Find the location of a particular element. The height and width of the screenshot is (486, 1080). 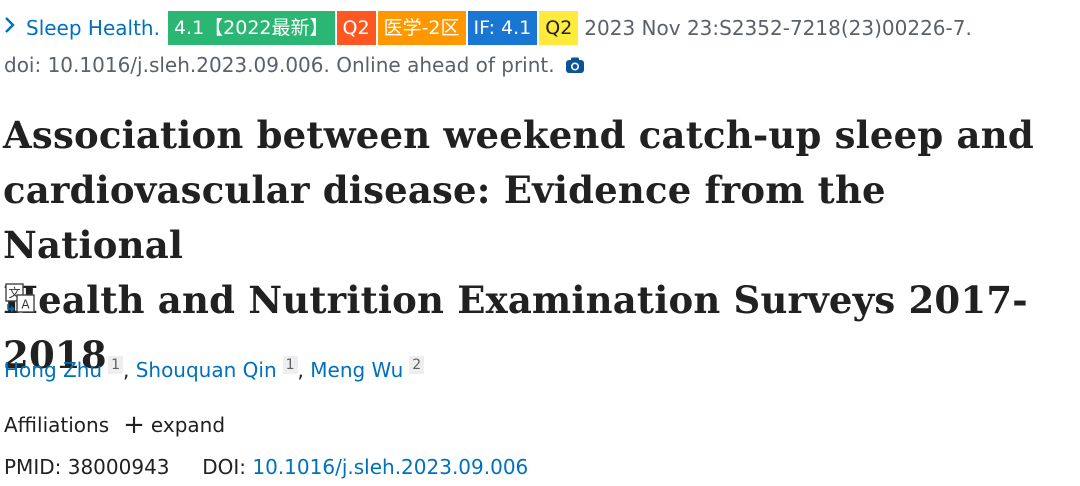

chevron-right-icon is located at coordinates (12, 27).